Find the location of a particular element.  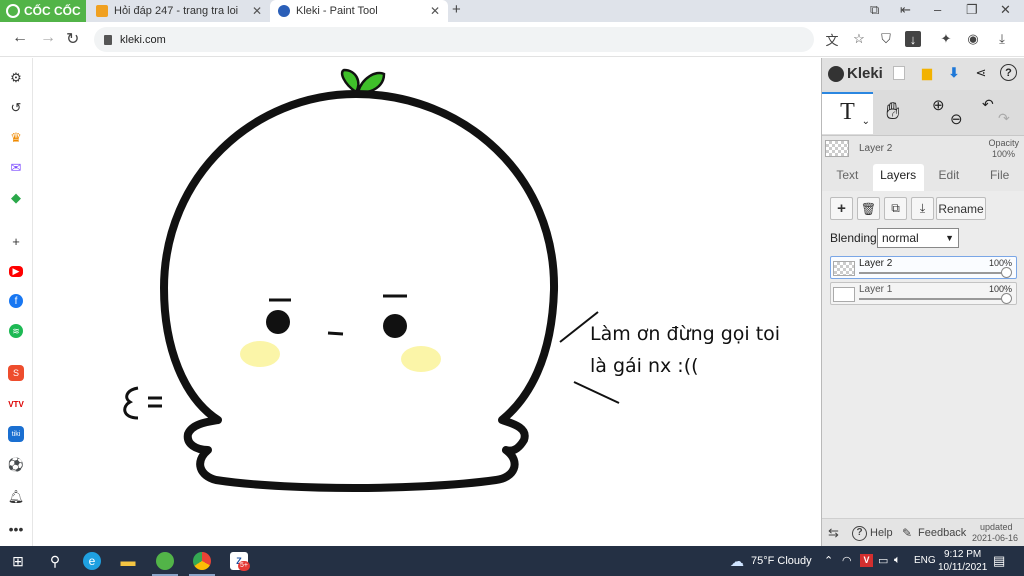

feedback-link: Feedback is located at coordinates (942, 533).